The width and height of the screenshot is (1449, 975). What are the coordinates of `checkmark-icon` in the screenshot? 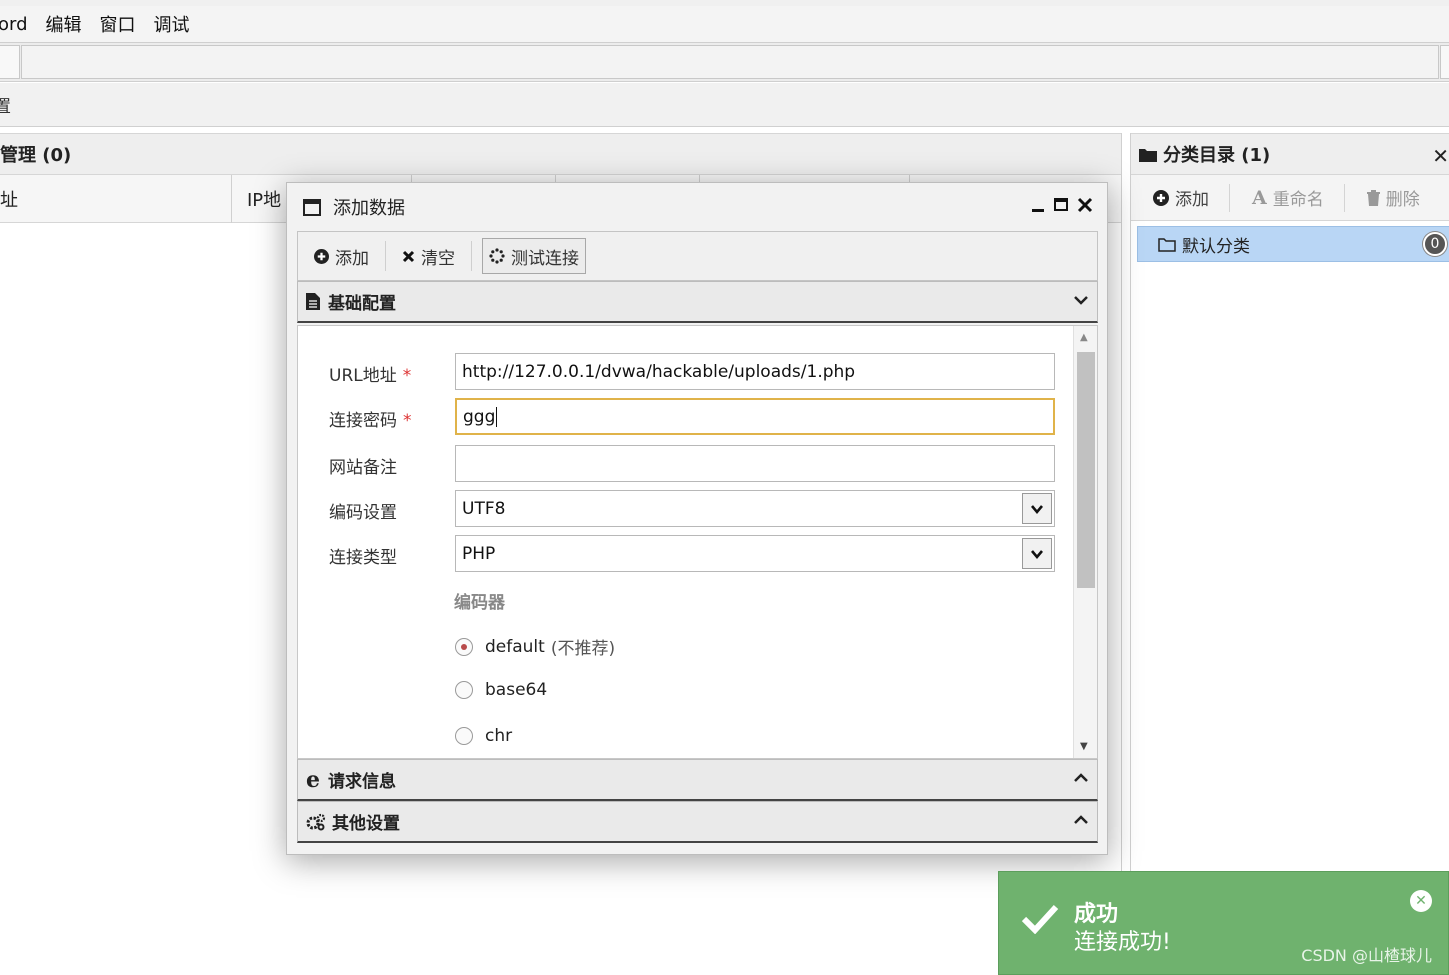 It's located at (1040, 918).